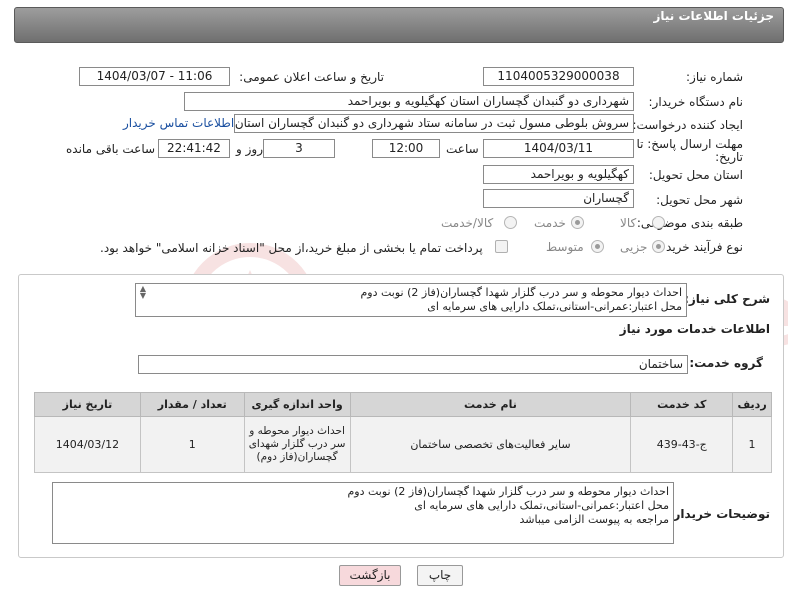 The height and width of the screenshot is (600, 788). Describe the element at coordinates (682, 404) in the screenshot. I see `col-service-code: کد خدمت` at that location.